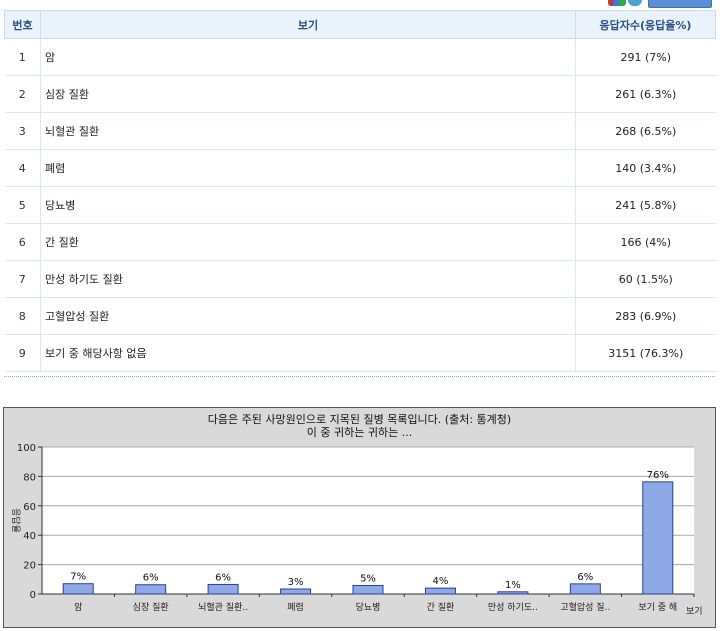 The height and width of the screenshot is (631, 720). What do you see at coordinates (645, 24) in the screenshot?
I see `header-count: 응답자수(응답율%)` at bounding box center [645, 24].